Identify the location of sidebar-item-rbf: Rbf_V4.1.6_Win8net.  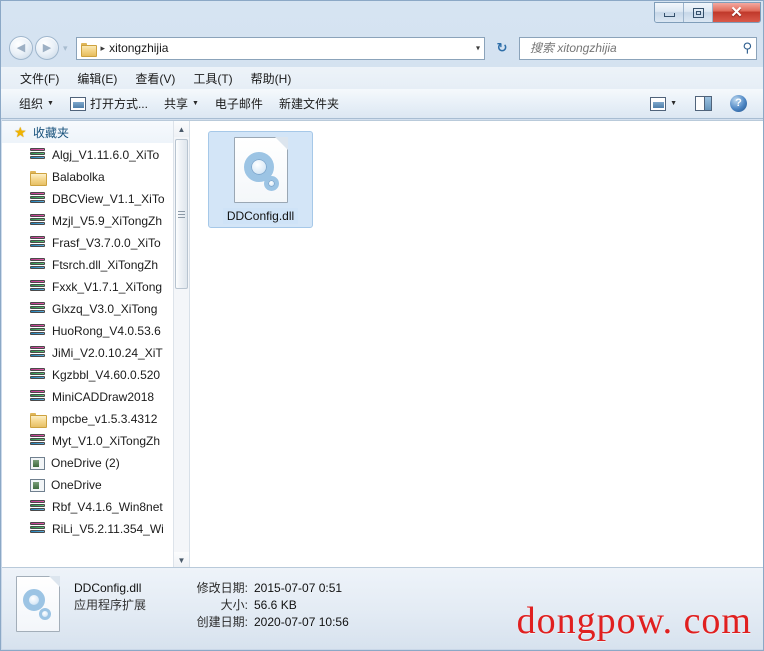
(95, 507).